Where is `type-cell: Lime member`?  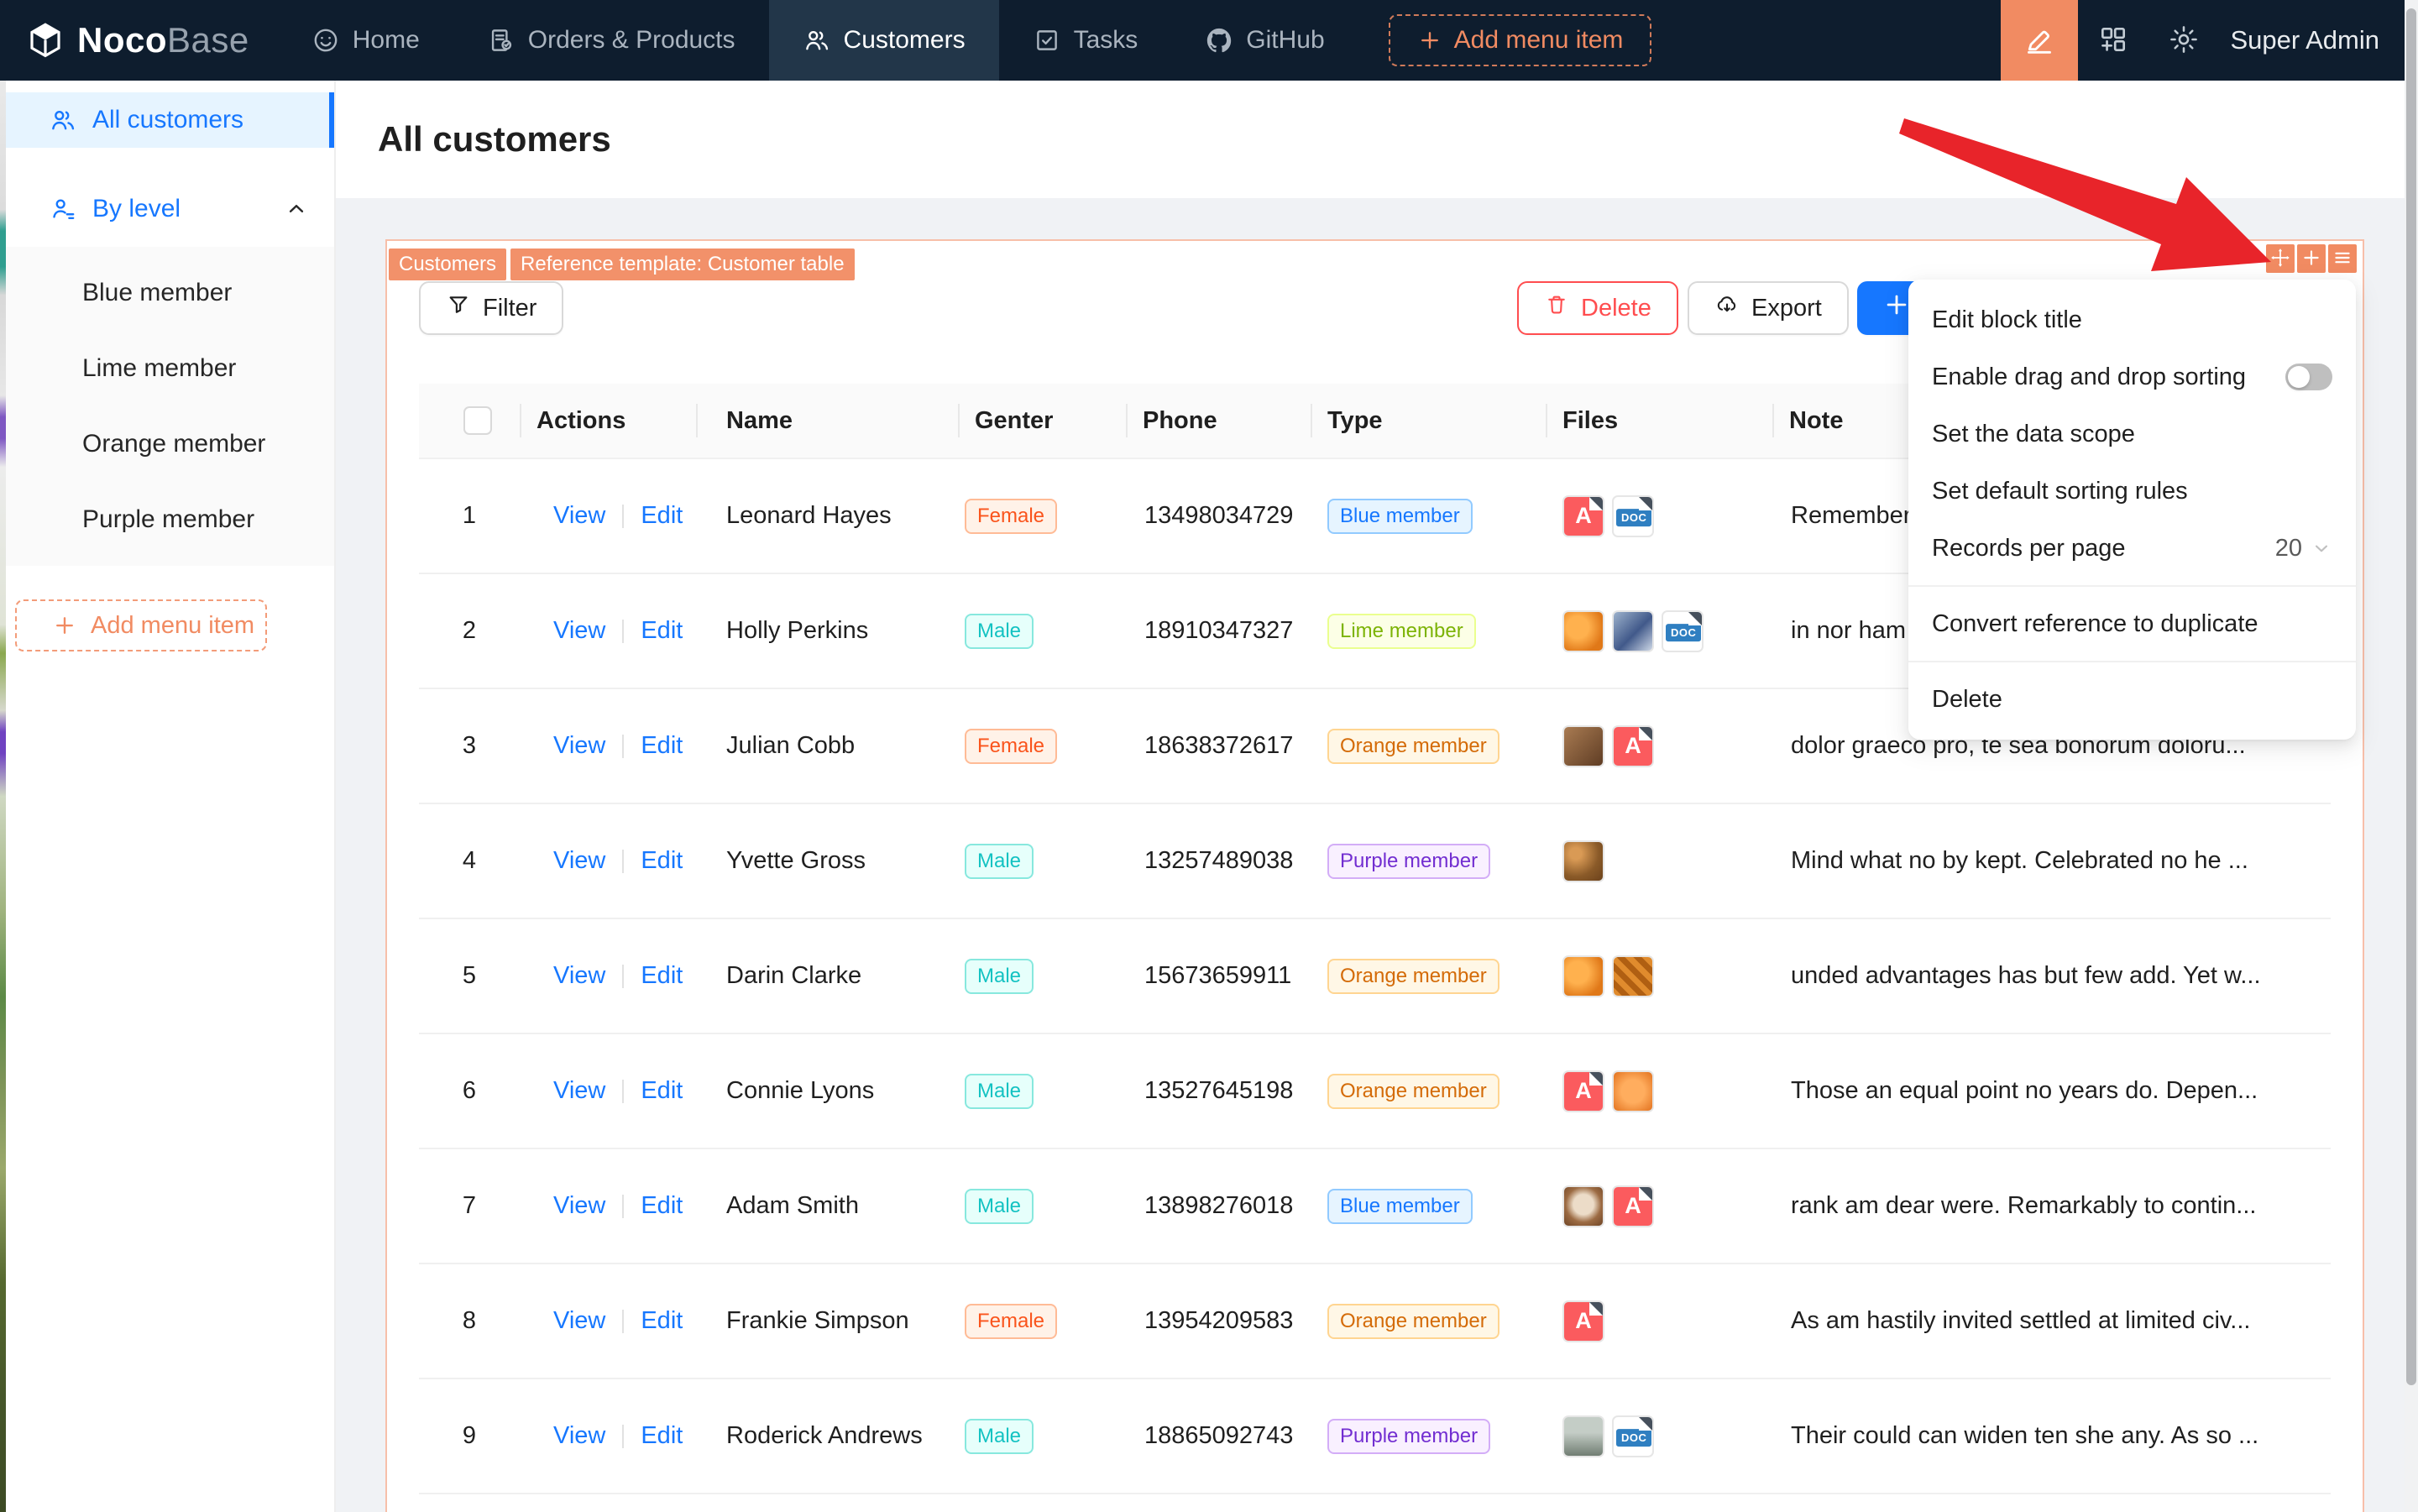 type-cell: Lime member is located at coordinates (1428, 631).